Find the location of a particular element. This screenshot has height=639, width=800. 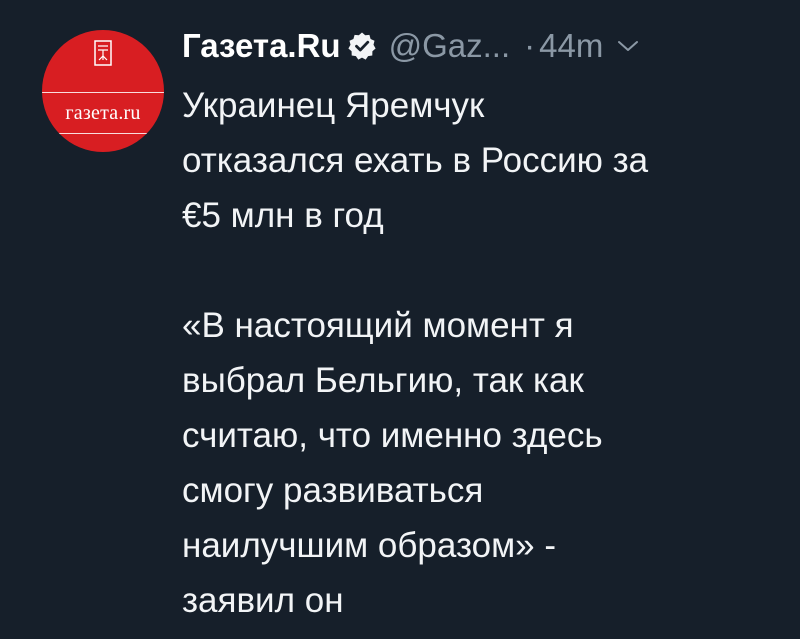

text-line: отказался ехать в Россию за is located at coordinates (415, 160).